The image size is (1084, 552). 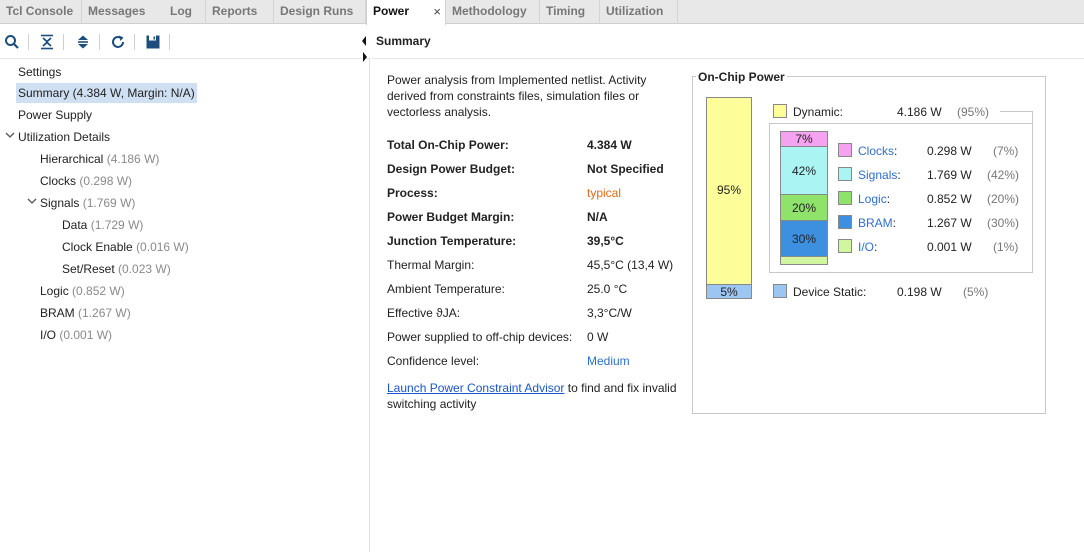 What do you see at coordinates (973, 112) in the screenshot?
I see `dynamic-pct: (95%)` at bounding box center [973, 112].